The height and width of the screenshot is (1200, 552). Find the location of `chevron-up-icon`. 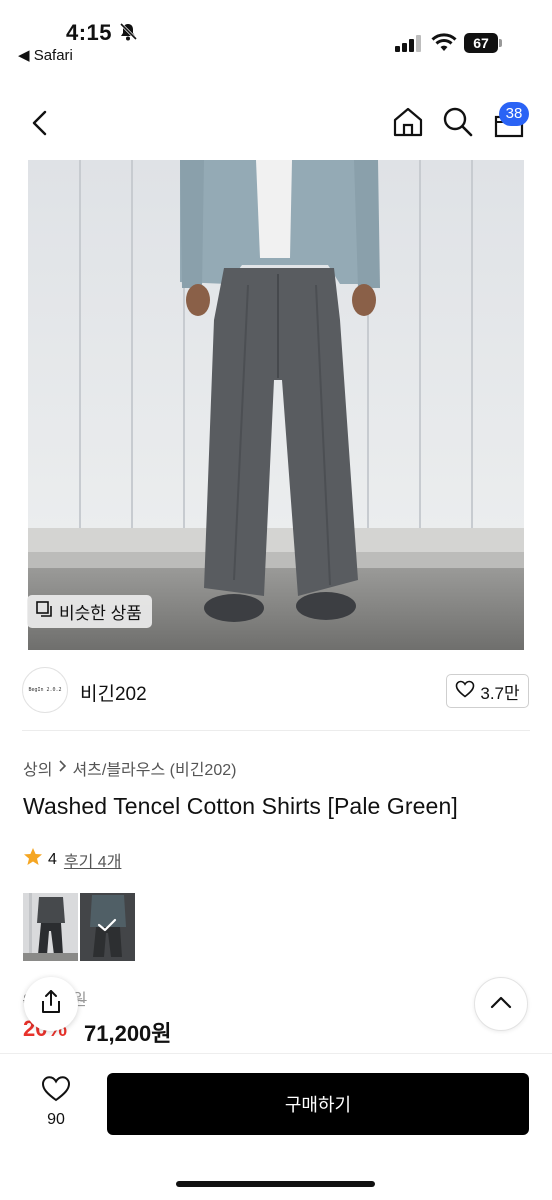

chevron-up-icon is located at coordinates (501, 1004).